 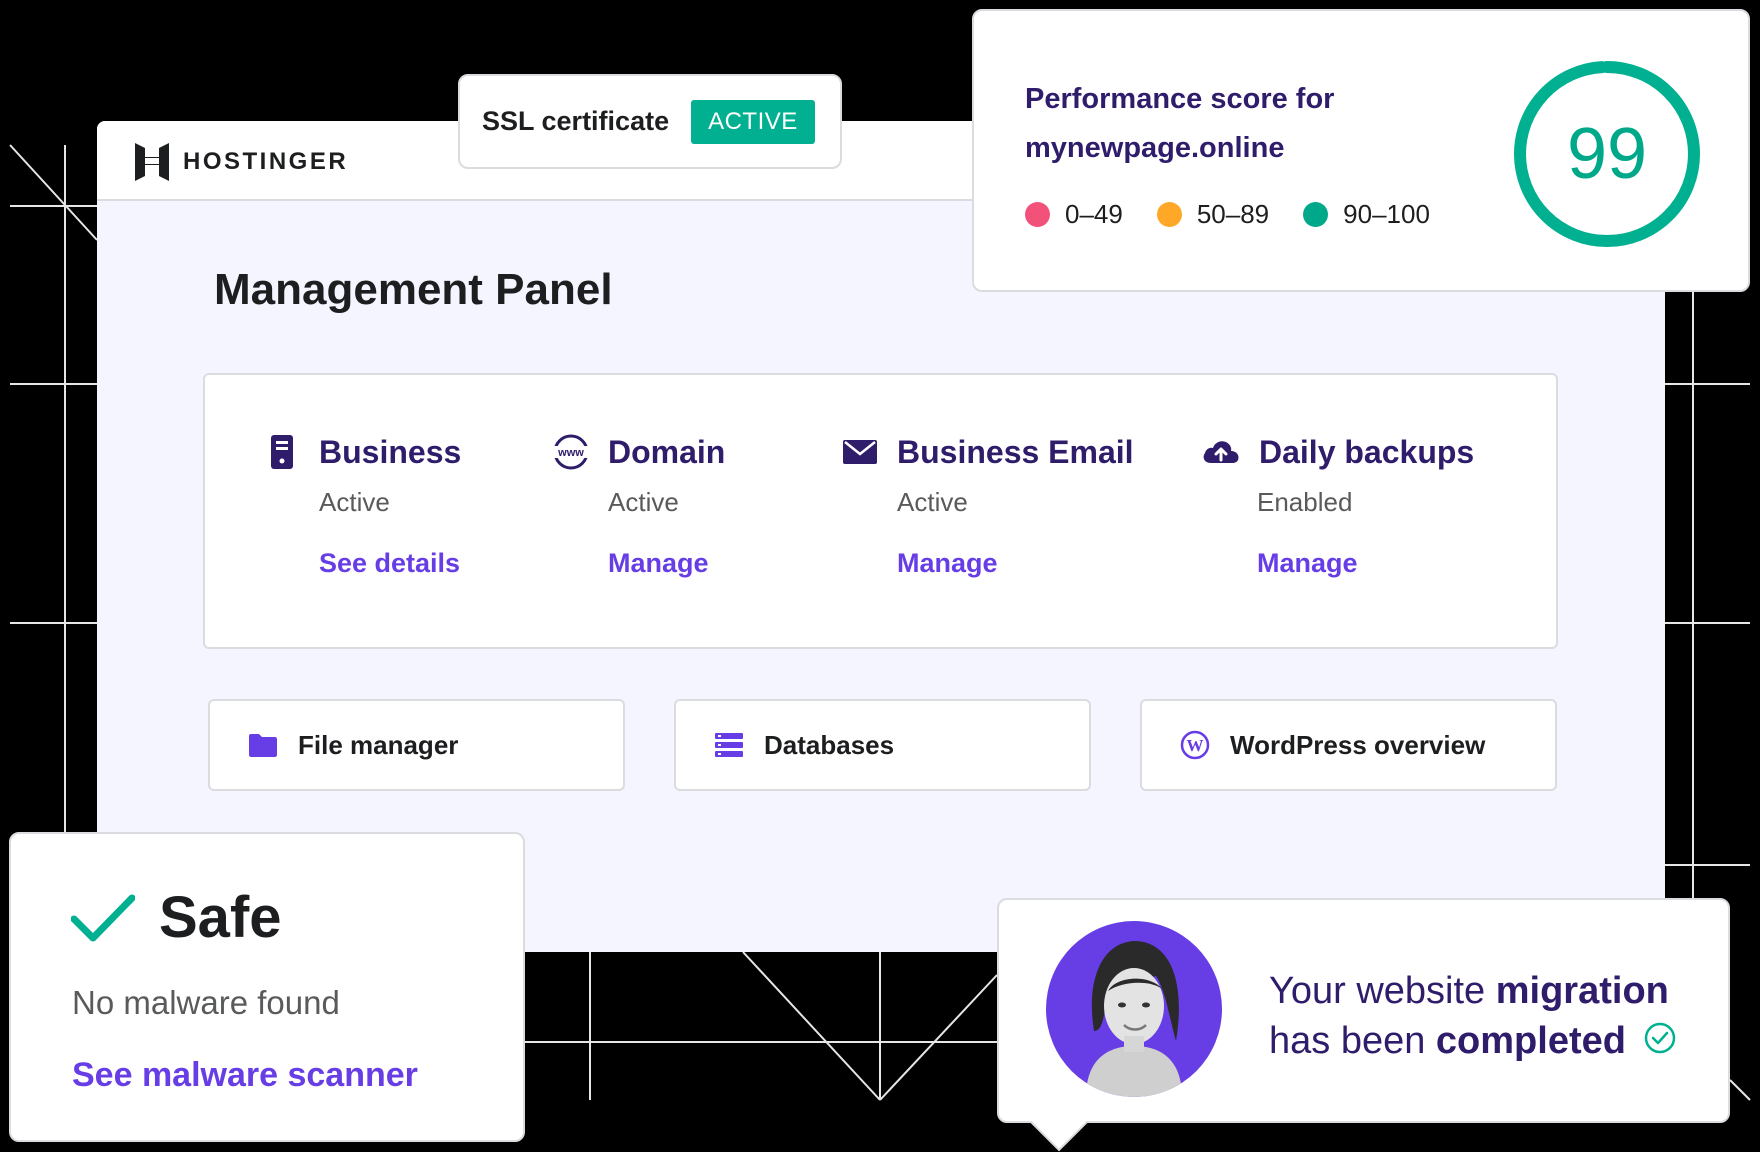 What do you see at coordinates (576, 121) in the screenshot?
I see `ssl-label: SSL certificate` at bounding box center [576, 121].